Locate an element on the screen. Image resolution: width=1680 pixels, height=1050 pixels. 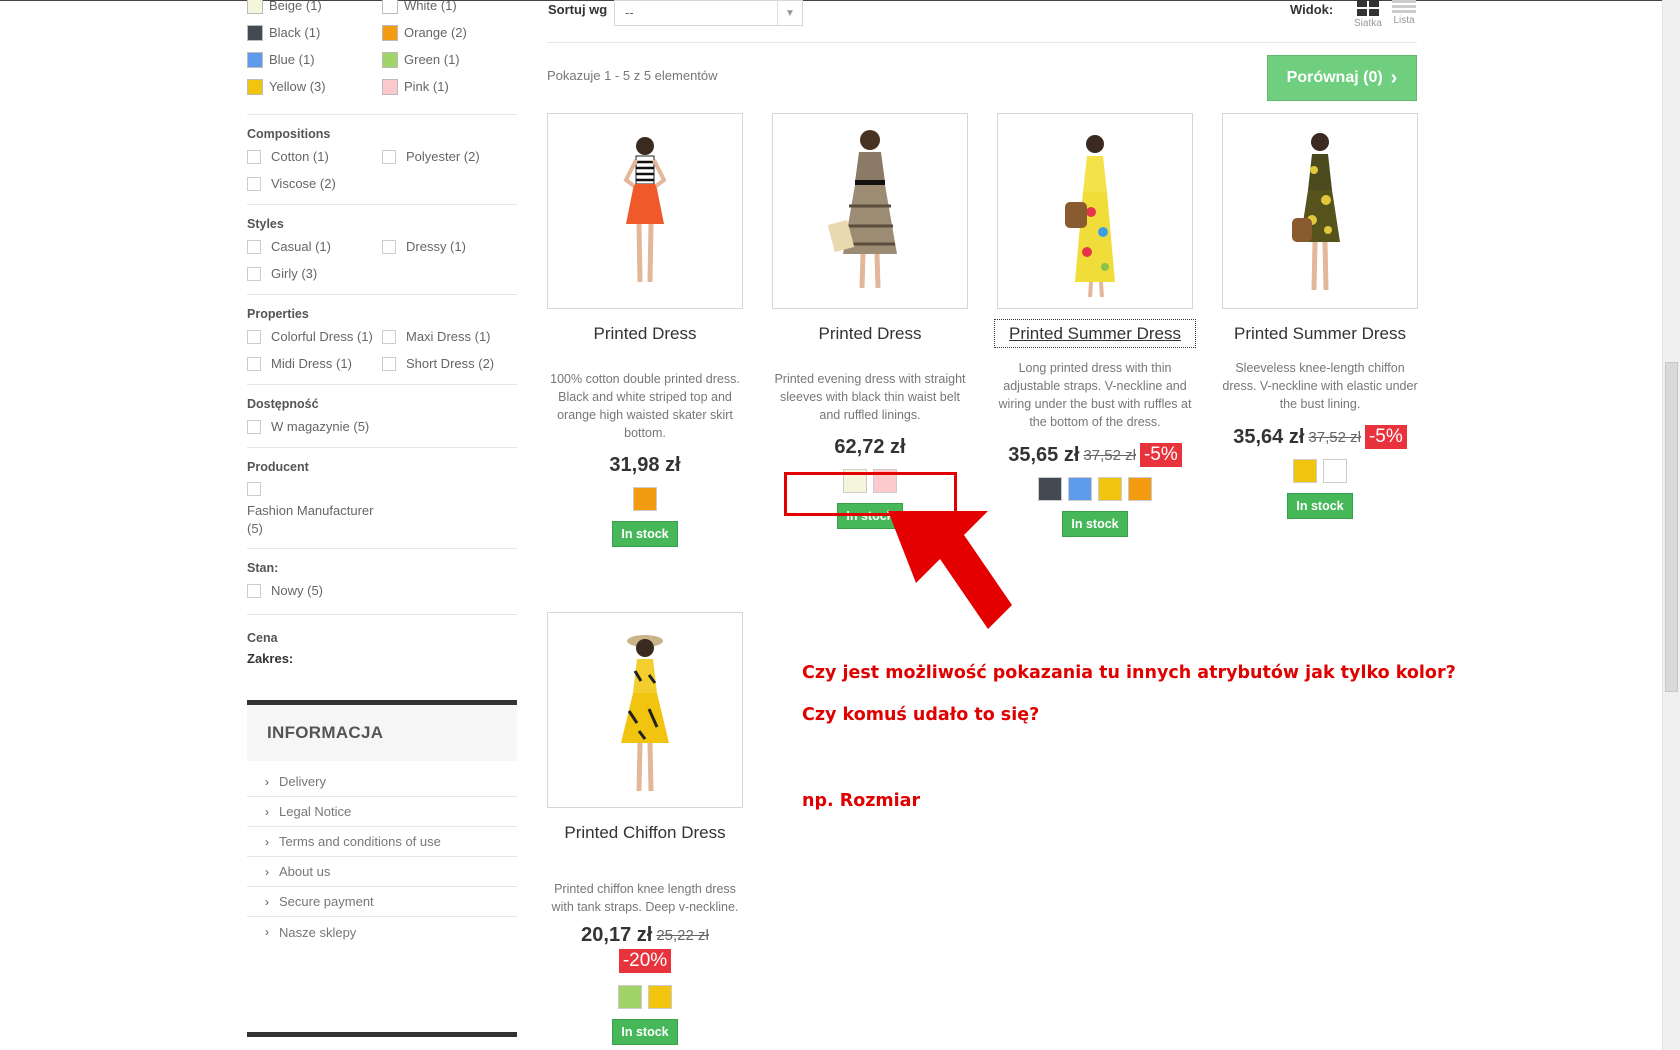
filter-option: Fashion Manufacturer (5) is located at coordinates (382, 510).